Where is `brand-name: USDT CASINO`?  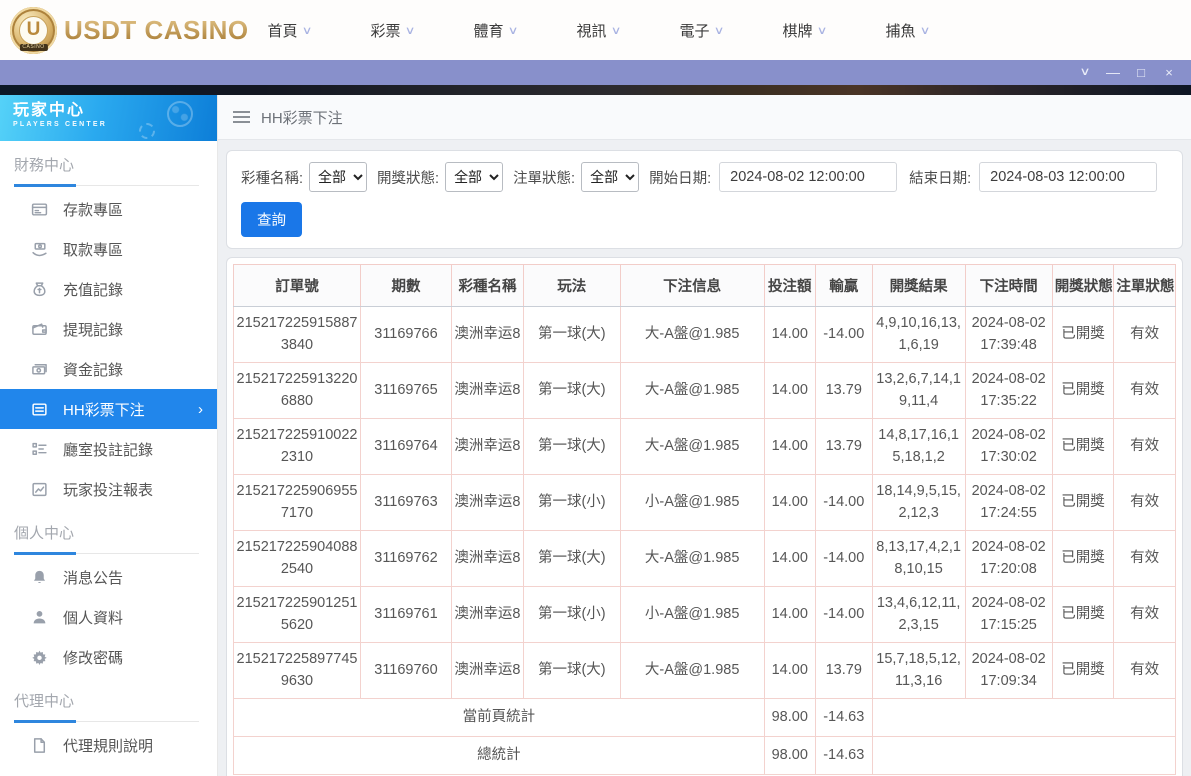
brand-name: USDT CASINO is located at coordinates (156, 29).